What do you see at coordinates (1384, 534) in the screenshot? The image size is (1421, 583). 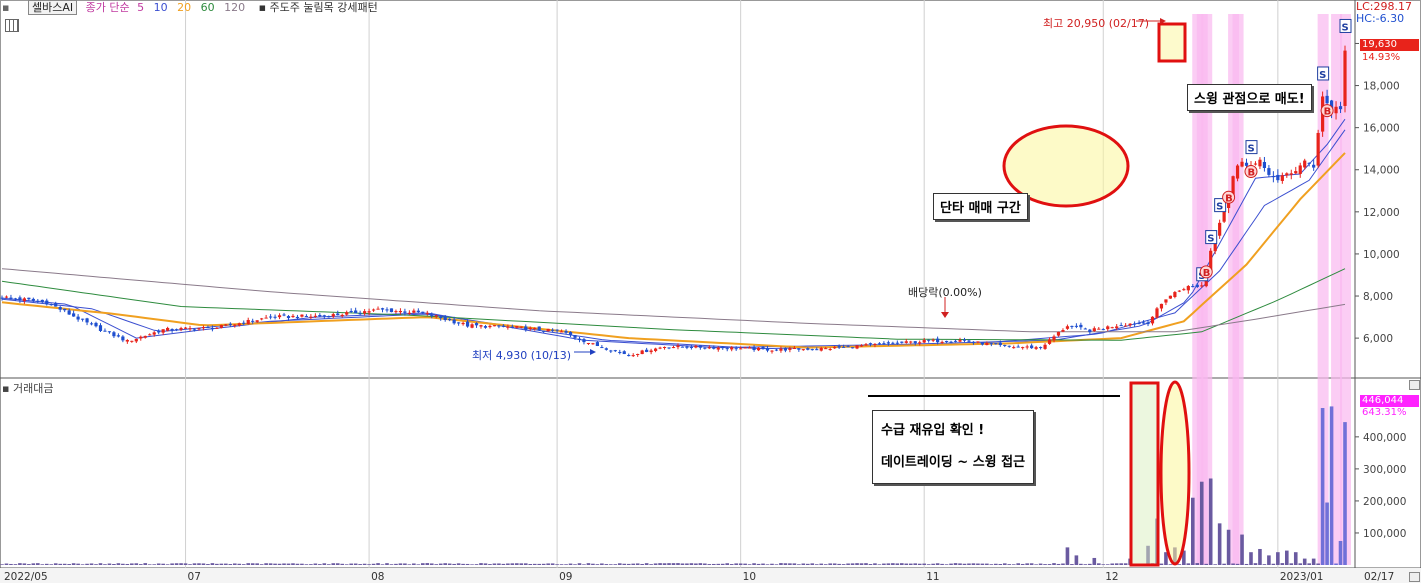 I see `volume-tick-label: 100,000` at bounding box center [1384, 534].